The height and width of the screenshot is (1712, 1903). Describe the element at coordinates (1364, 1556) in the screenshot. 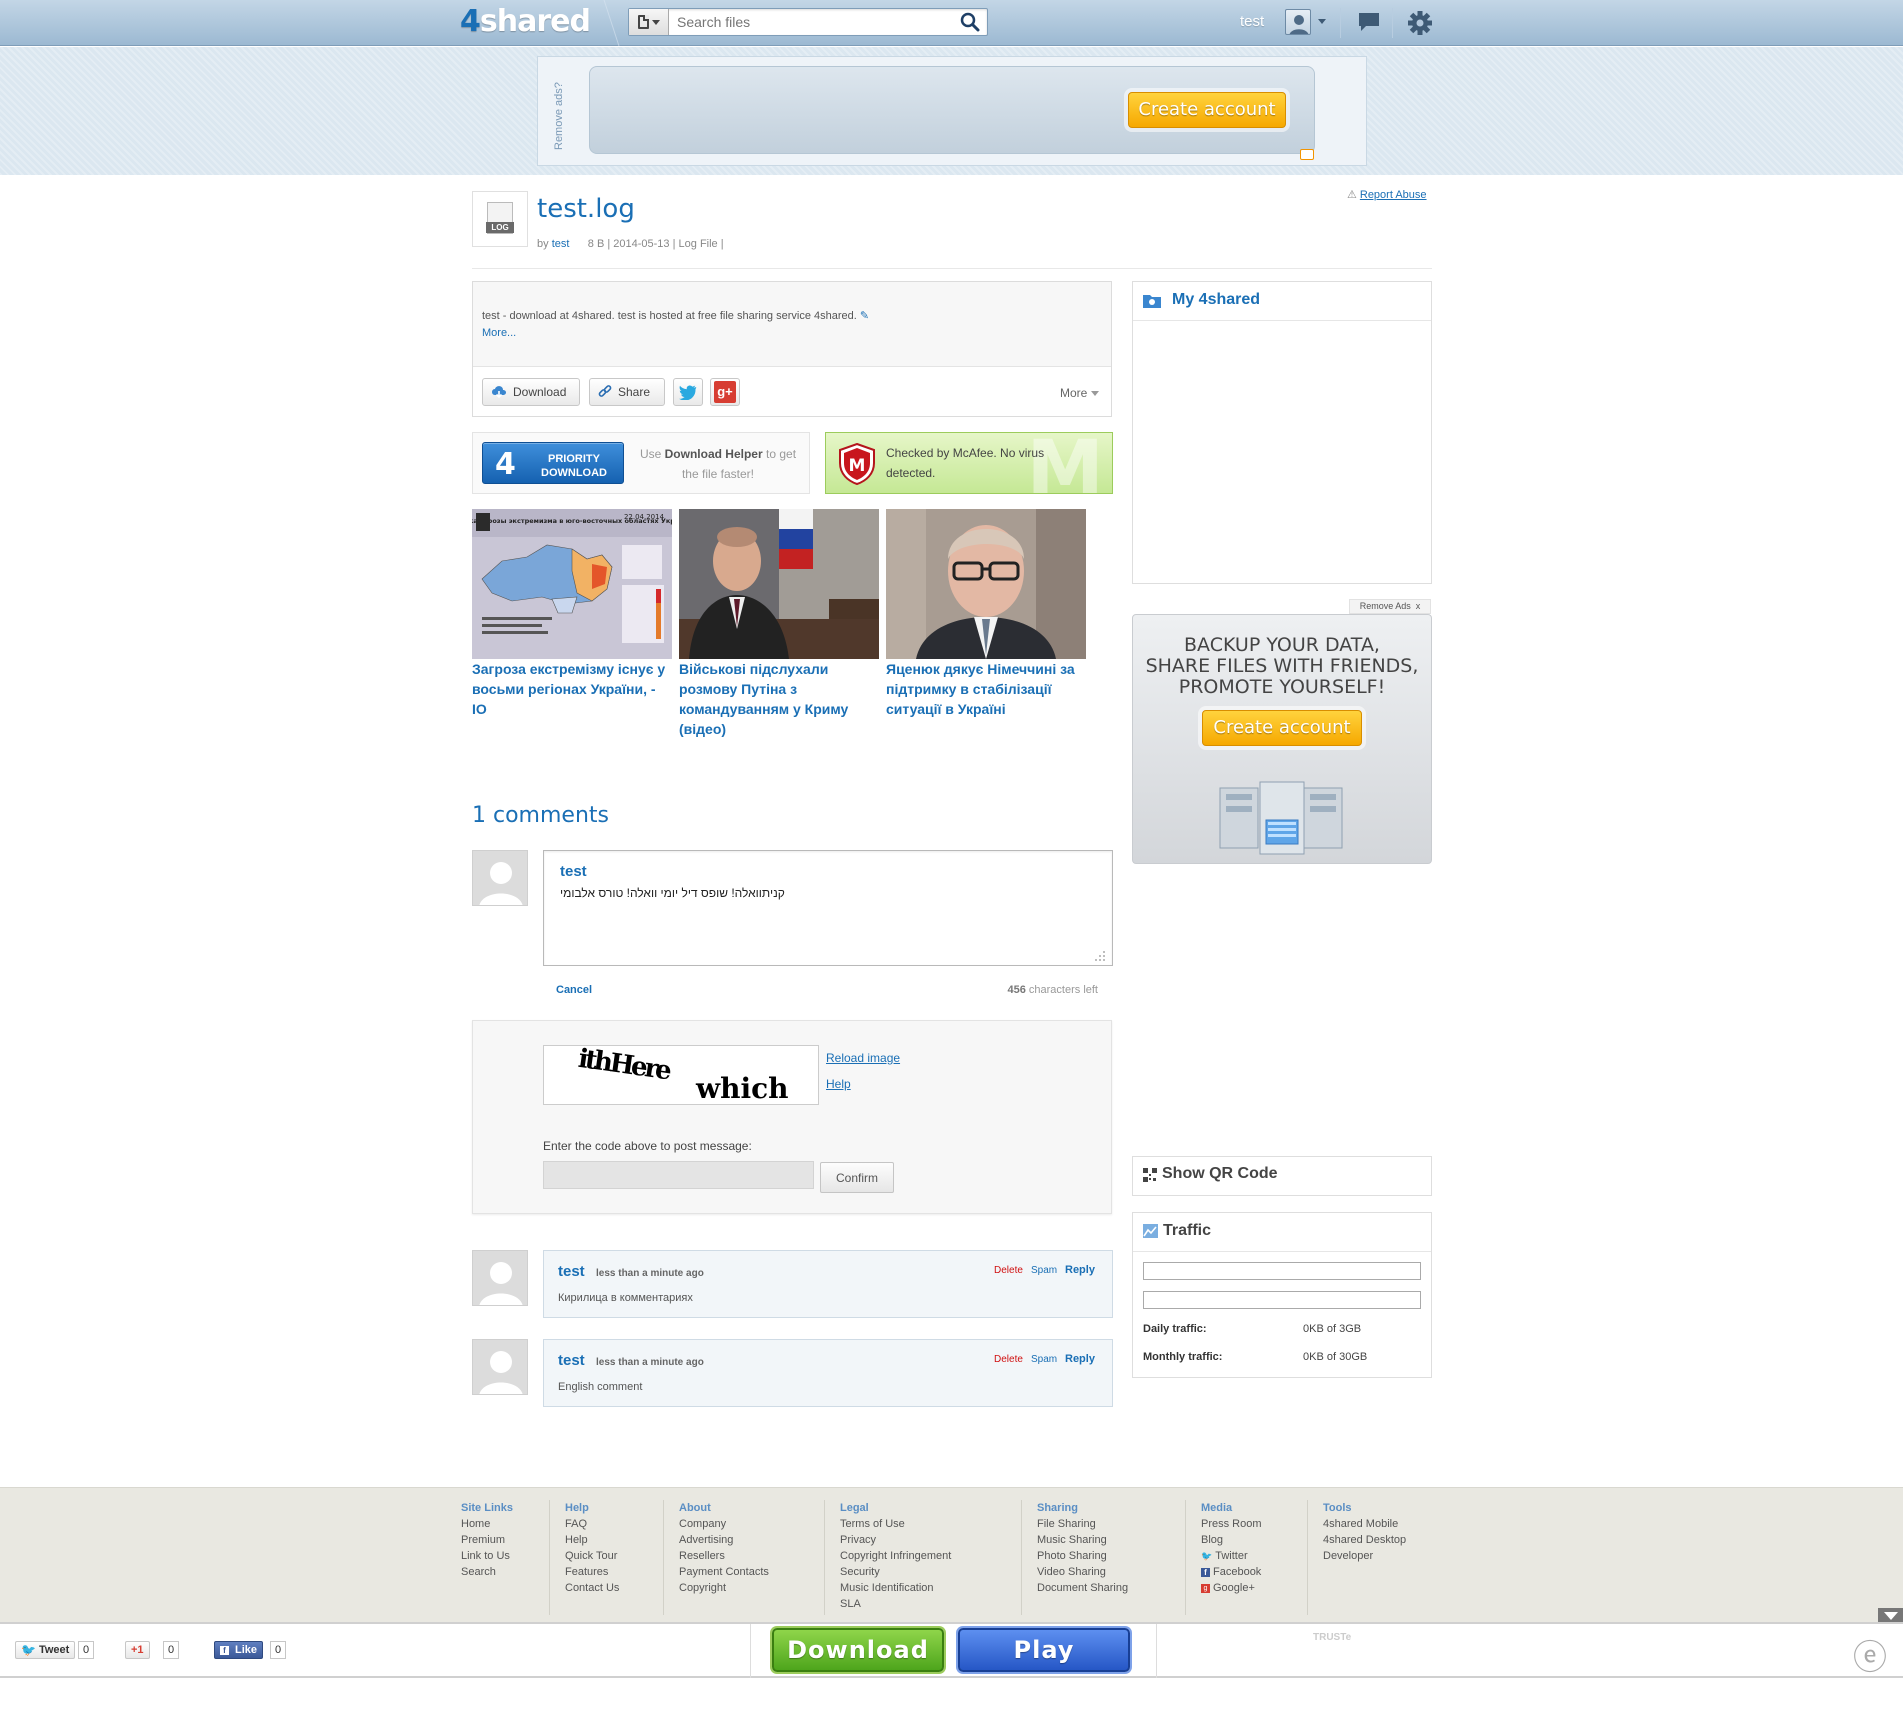

I see `footer-link: Developer` at that location.